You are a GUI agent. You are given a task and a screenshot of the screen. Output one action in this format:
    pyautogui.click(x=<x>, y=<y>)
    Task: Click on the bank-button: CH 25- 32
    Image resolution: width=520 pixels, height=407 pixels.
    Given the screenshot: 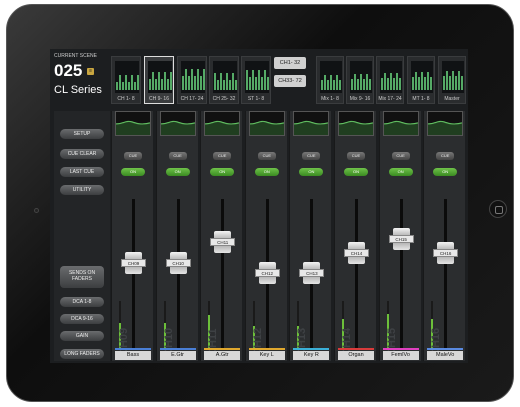 What is the action you would take?
    pyautogui.click(x=224, y=80)
    